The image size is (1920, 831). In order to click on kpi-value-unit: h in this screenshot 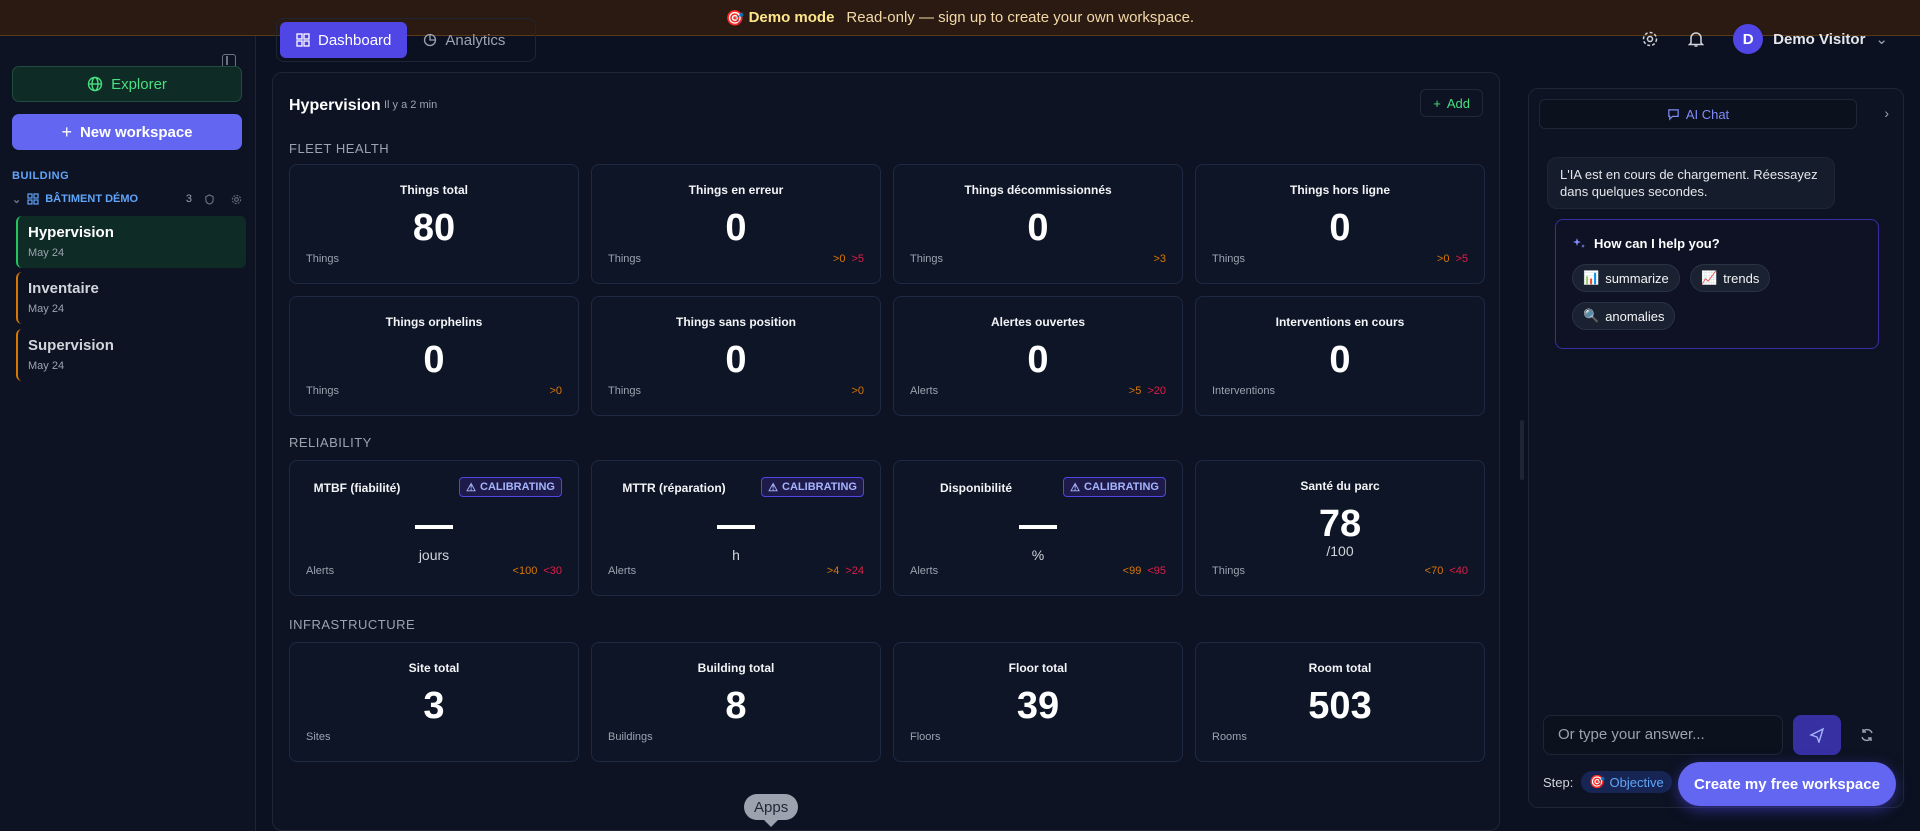, I will do `click(736, 555)`.